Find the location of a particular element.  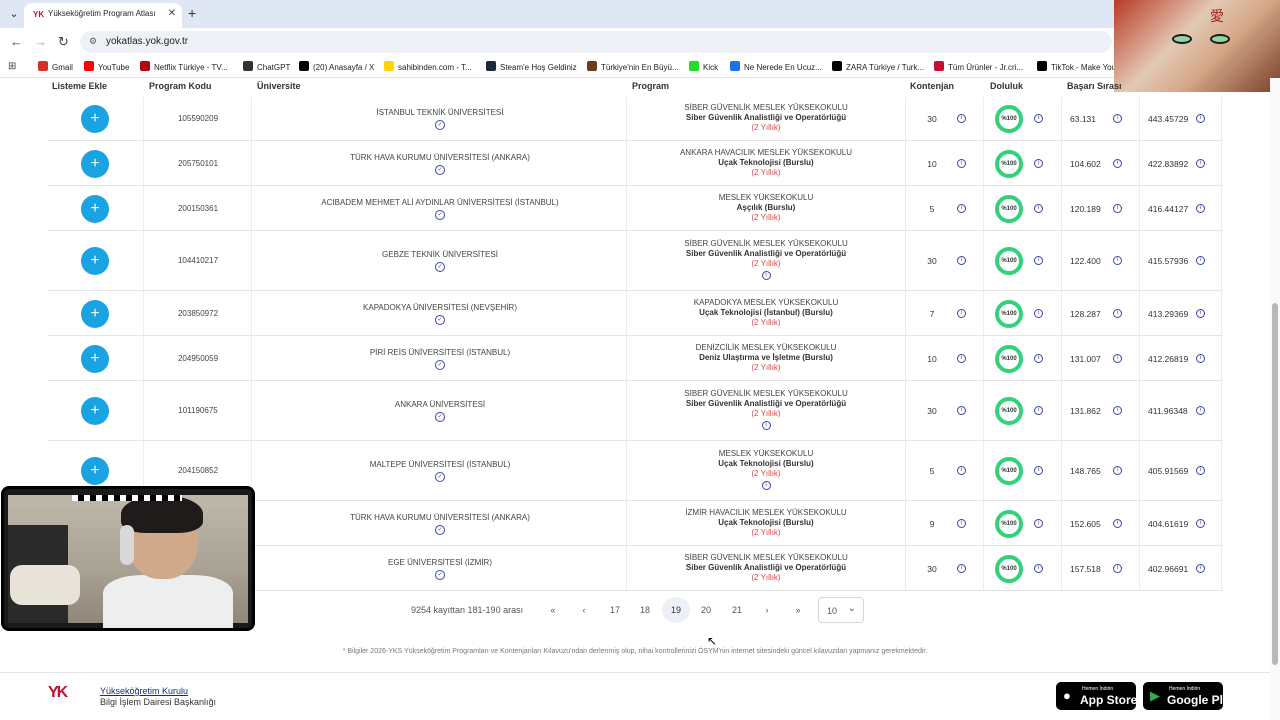

university-cell: PİRİ REİS ÜNİVERSİTESİ (İSTANBUL) ✓ is located at coordinates (440, 359).